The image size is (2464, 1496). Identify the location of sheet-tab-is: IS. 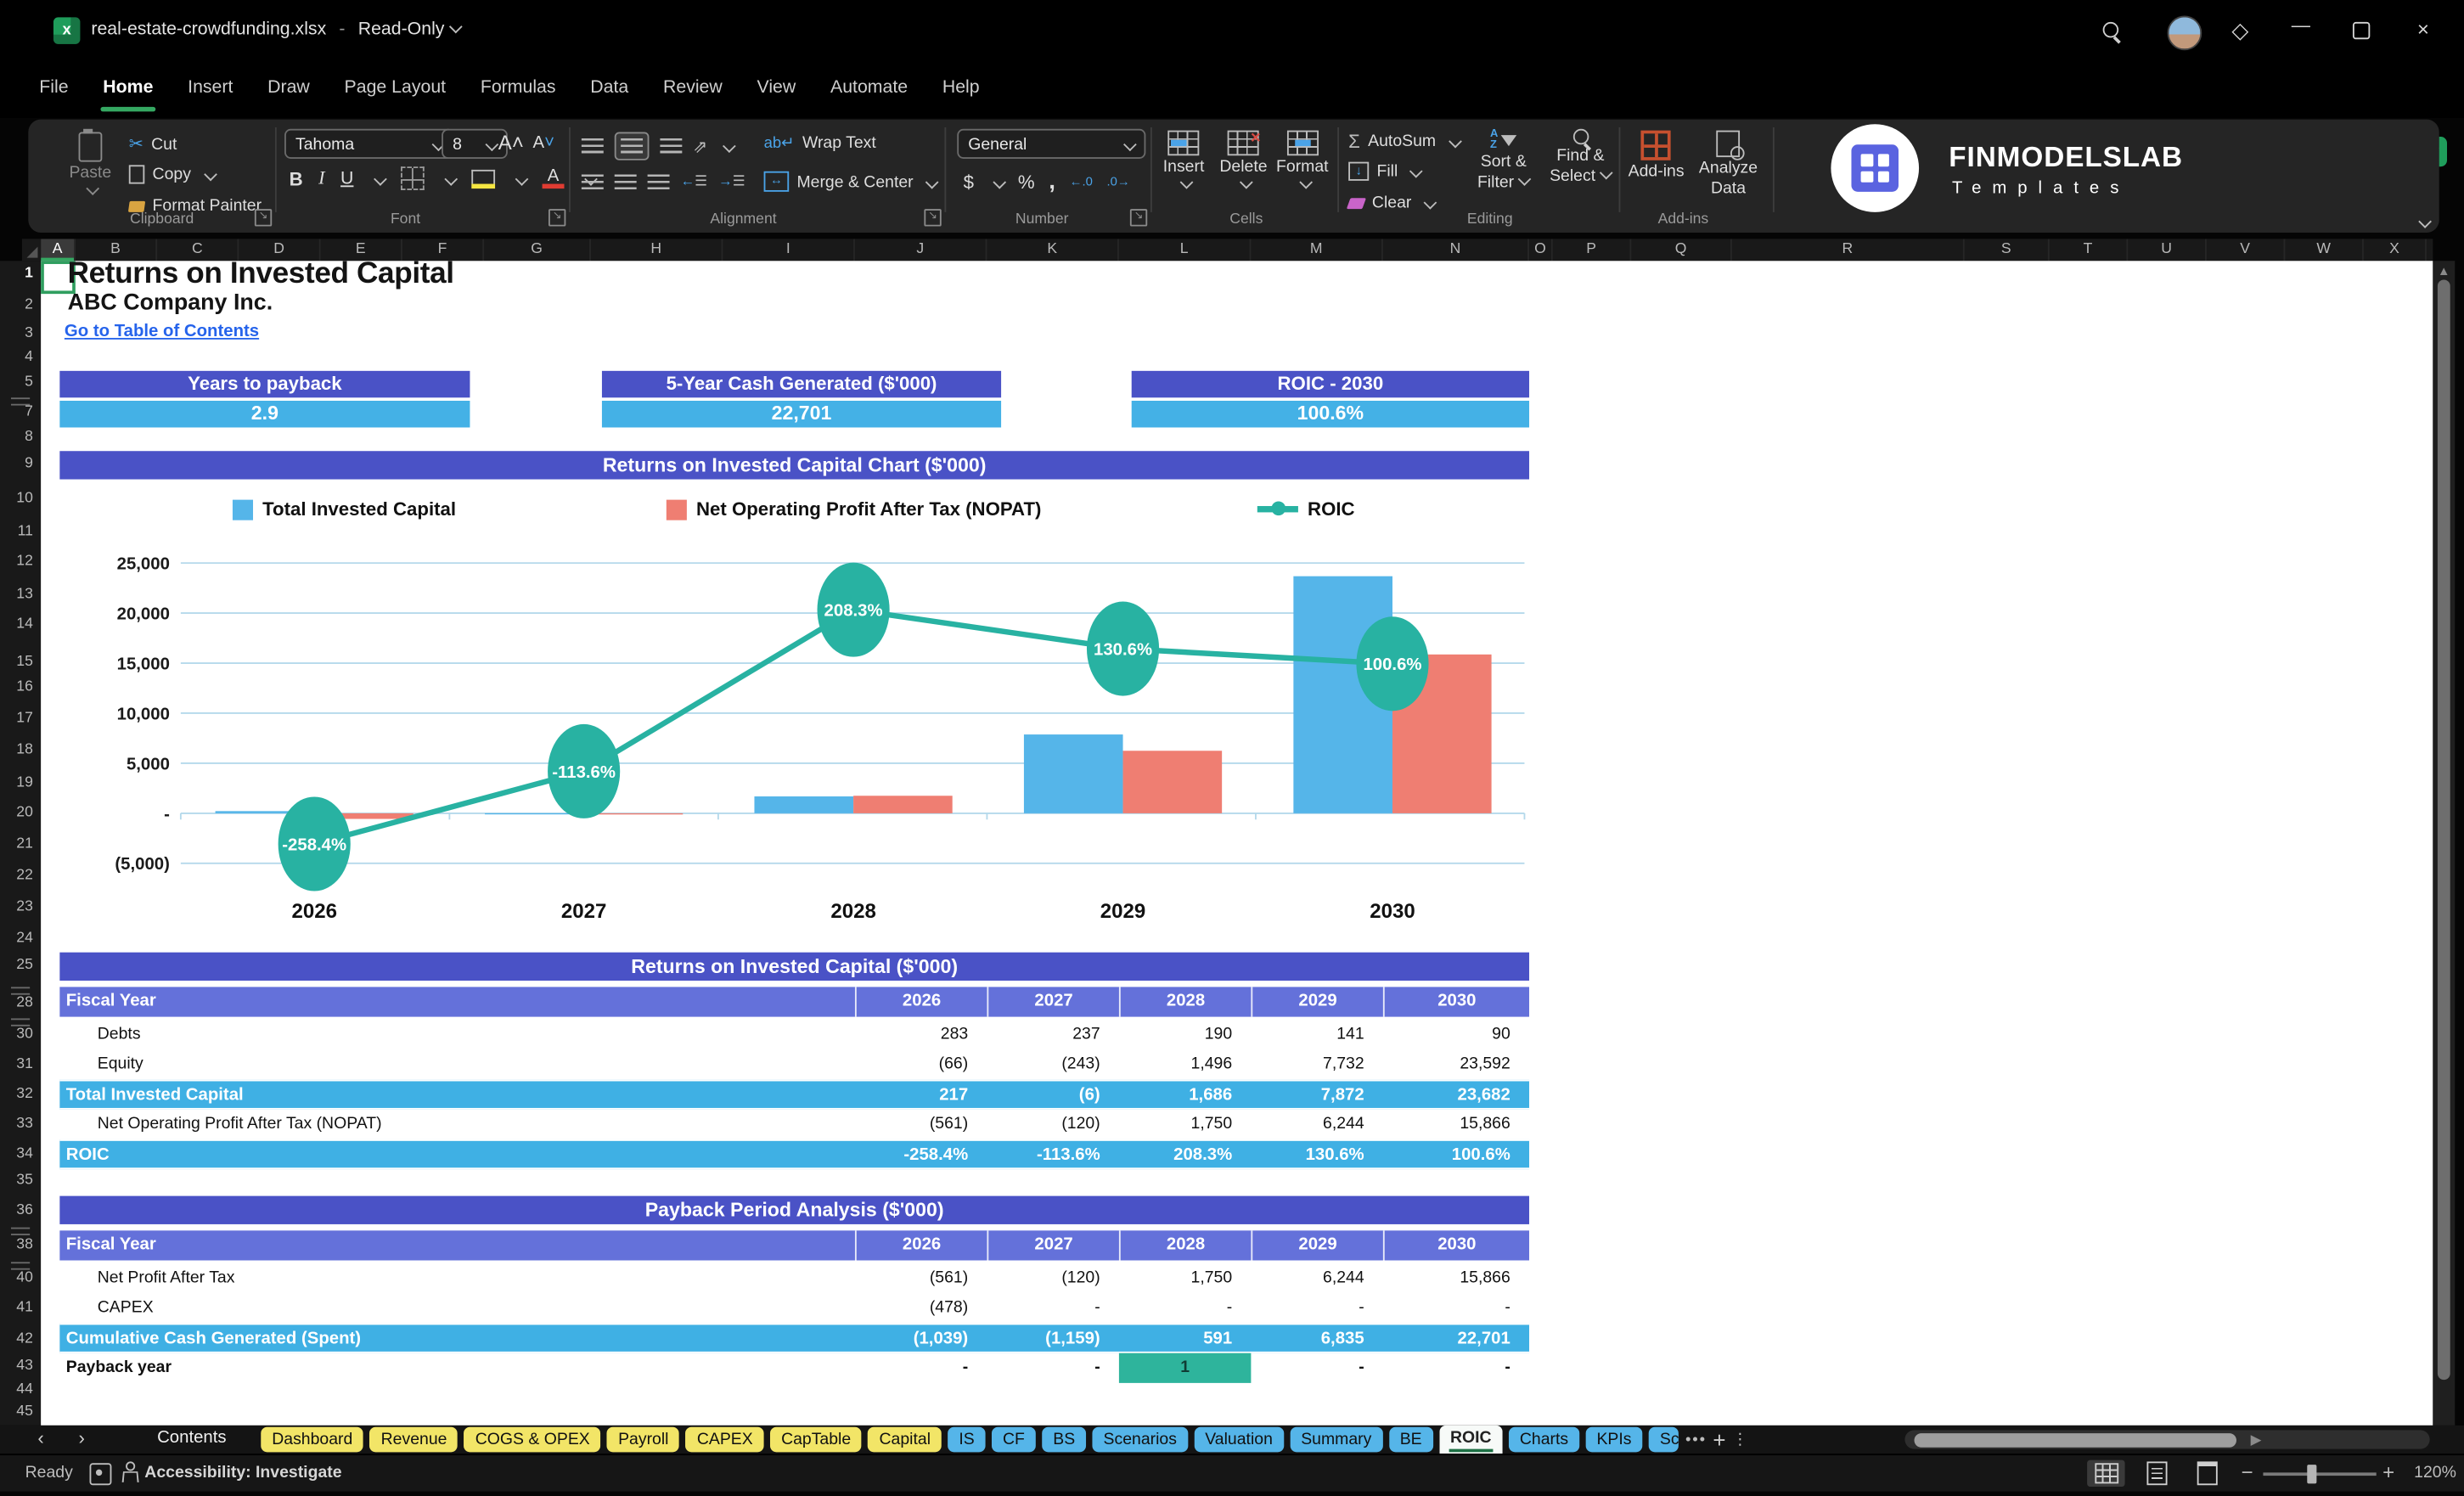
(967, 1439).